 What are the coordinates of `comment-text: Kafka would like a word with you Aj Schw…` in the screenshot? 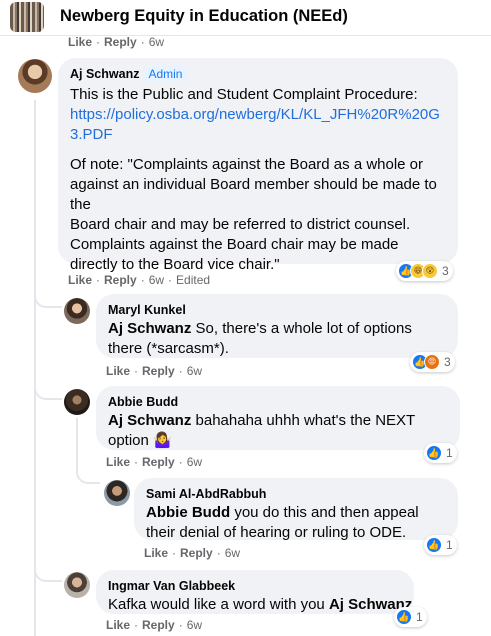 It's located at (260, 604).